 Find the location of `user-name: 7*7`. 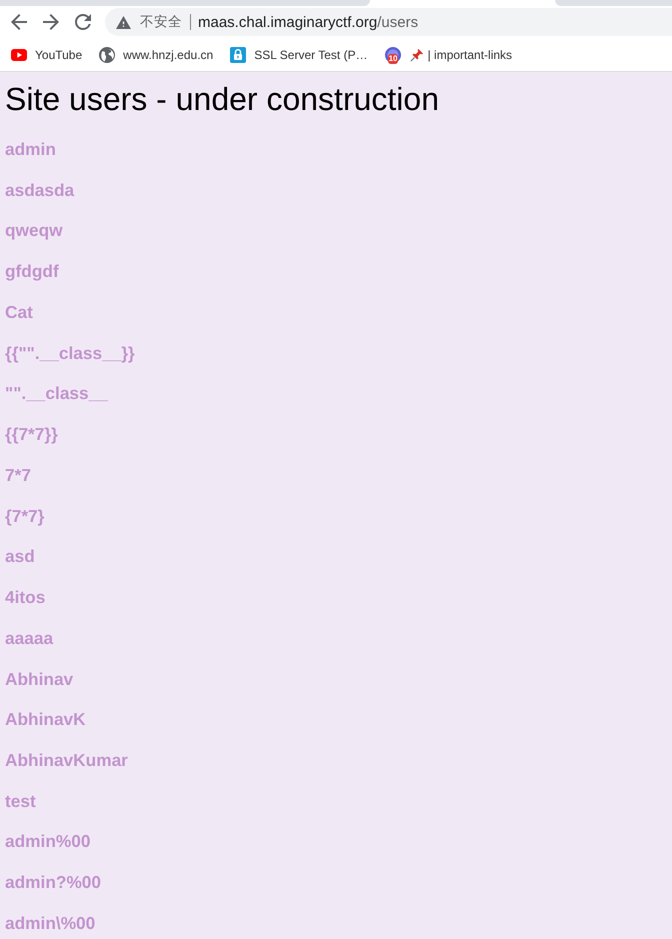

user-name: 7*7 is located at coordinates (18, 475).